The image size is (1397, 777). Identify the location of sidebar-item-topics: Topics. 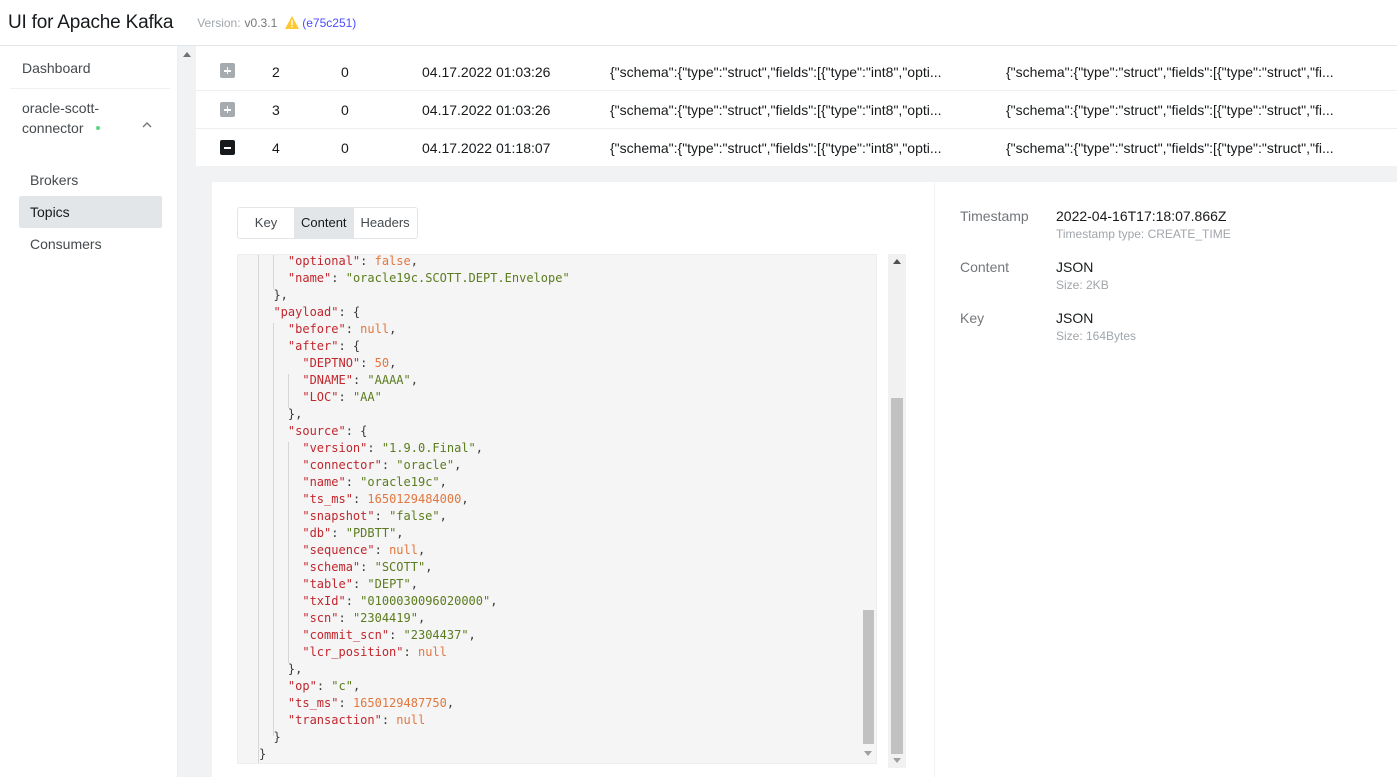
(90, 212).